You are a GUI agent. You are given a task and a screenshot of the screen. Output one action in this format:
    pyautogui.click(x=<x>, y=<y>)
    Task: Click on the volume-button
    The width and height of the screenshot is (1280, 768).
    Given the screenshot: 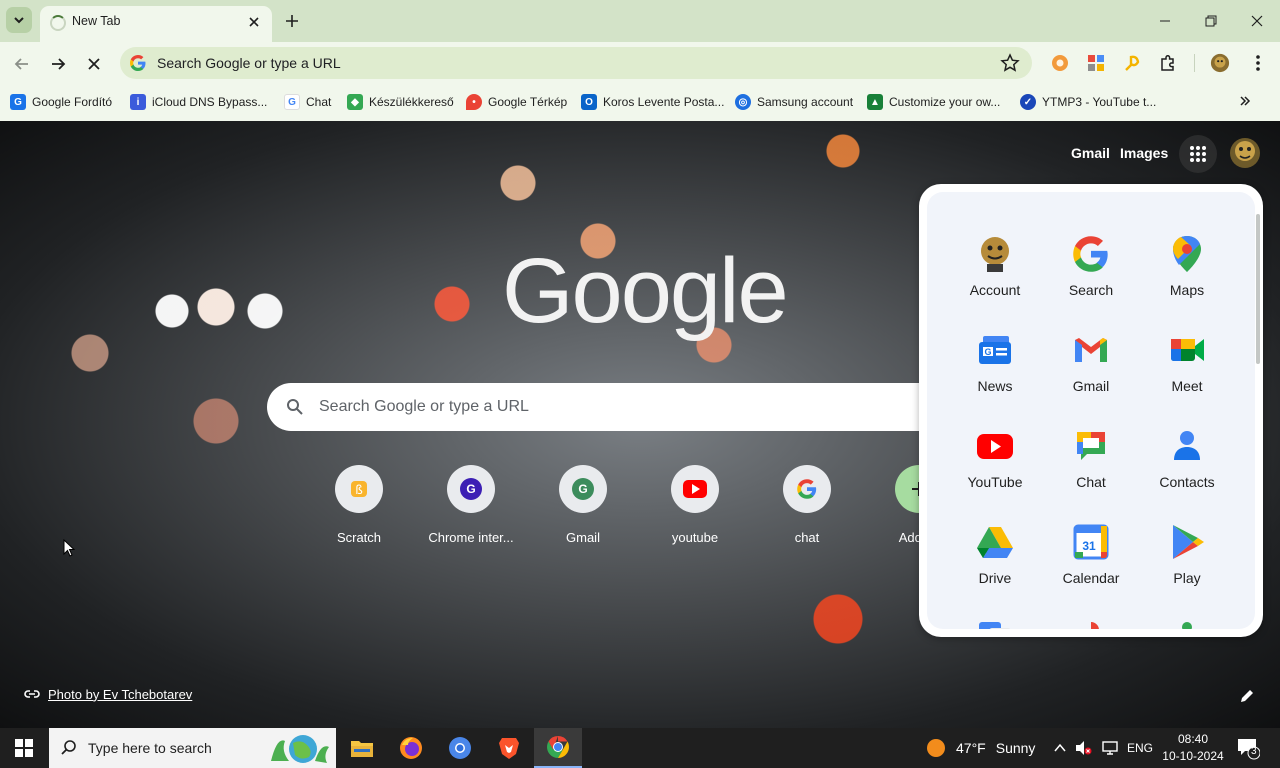 What is the action you would take?
    pyautogui.click(x=1084, y=748)
    